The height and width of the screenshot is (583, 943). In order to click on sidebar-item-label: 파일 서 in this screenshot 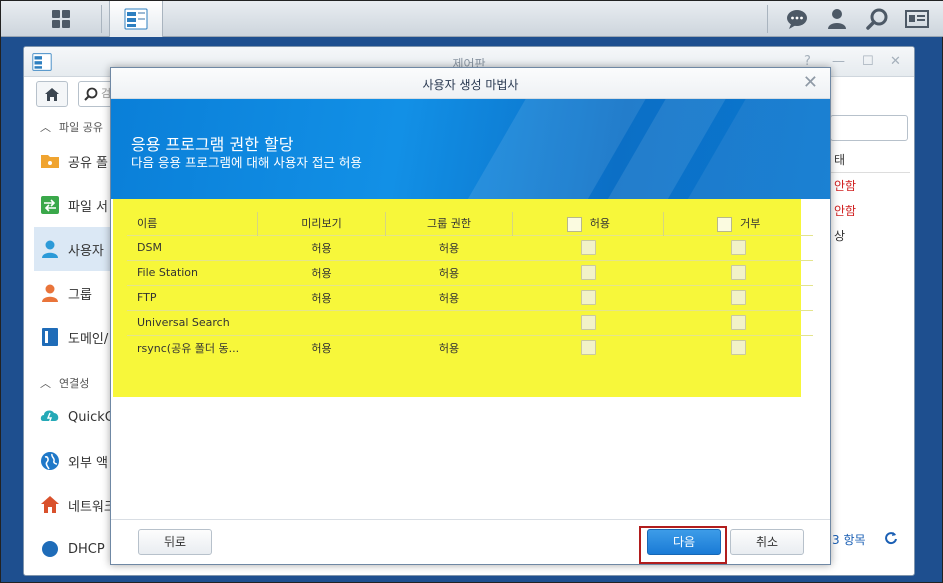, I will do `click(88, 207)`.